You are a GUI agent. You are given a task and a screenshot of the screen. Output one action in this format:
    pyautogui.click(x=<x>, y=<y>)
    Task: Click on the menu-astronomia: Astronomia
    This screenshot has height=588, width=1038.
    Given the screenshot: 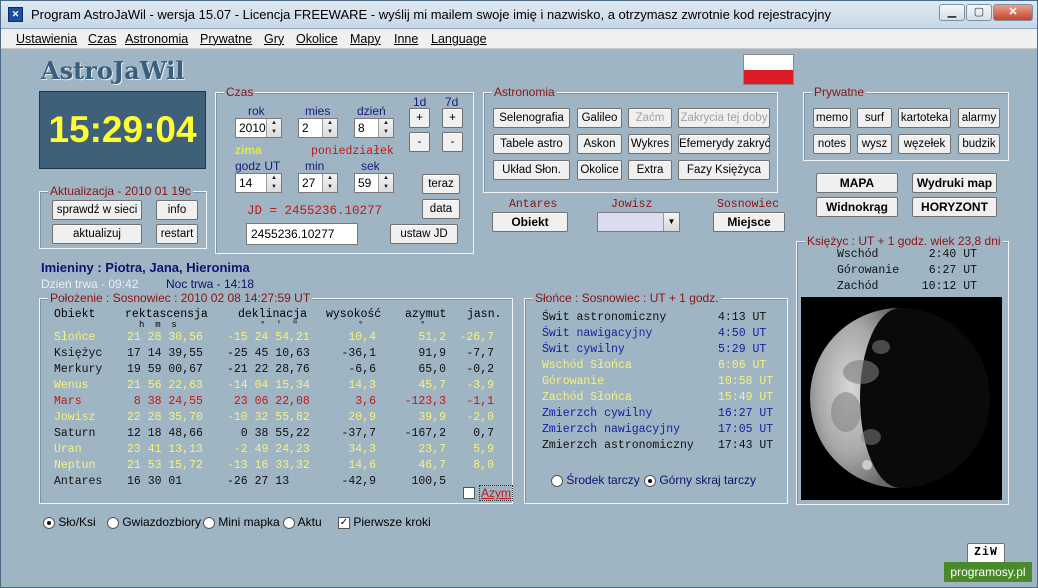 What is the action you would take?
    pyautogui.click(x=156, y=39)
    